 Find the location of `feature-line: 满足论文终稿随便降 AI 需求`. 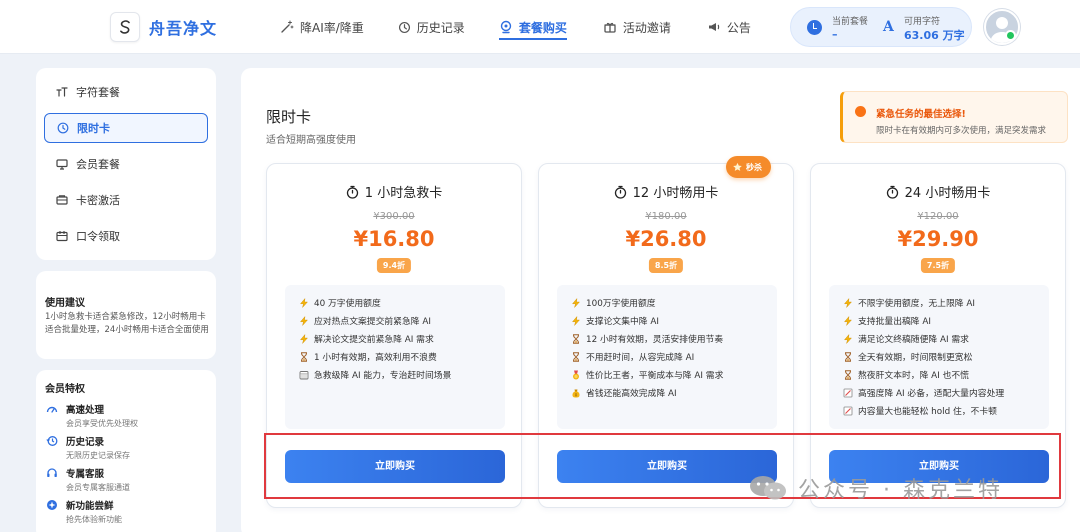

feature-line: 满足论文终稿随便降 AI 需求 is located at coordinates (906, 338).